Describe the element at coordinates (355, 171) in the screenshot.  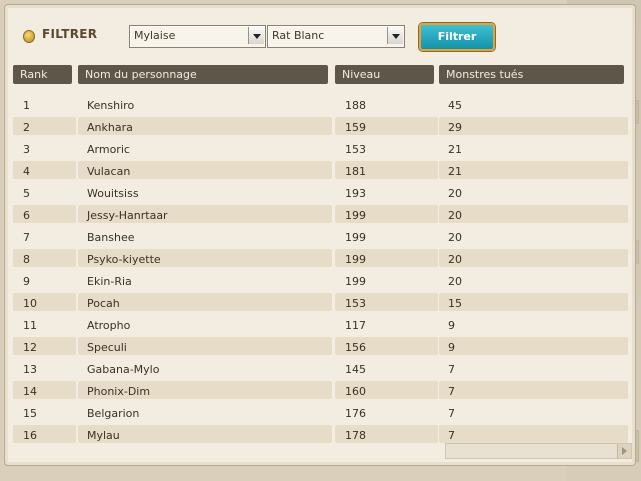
I see `cell-level: 181` at that location.